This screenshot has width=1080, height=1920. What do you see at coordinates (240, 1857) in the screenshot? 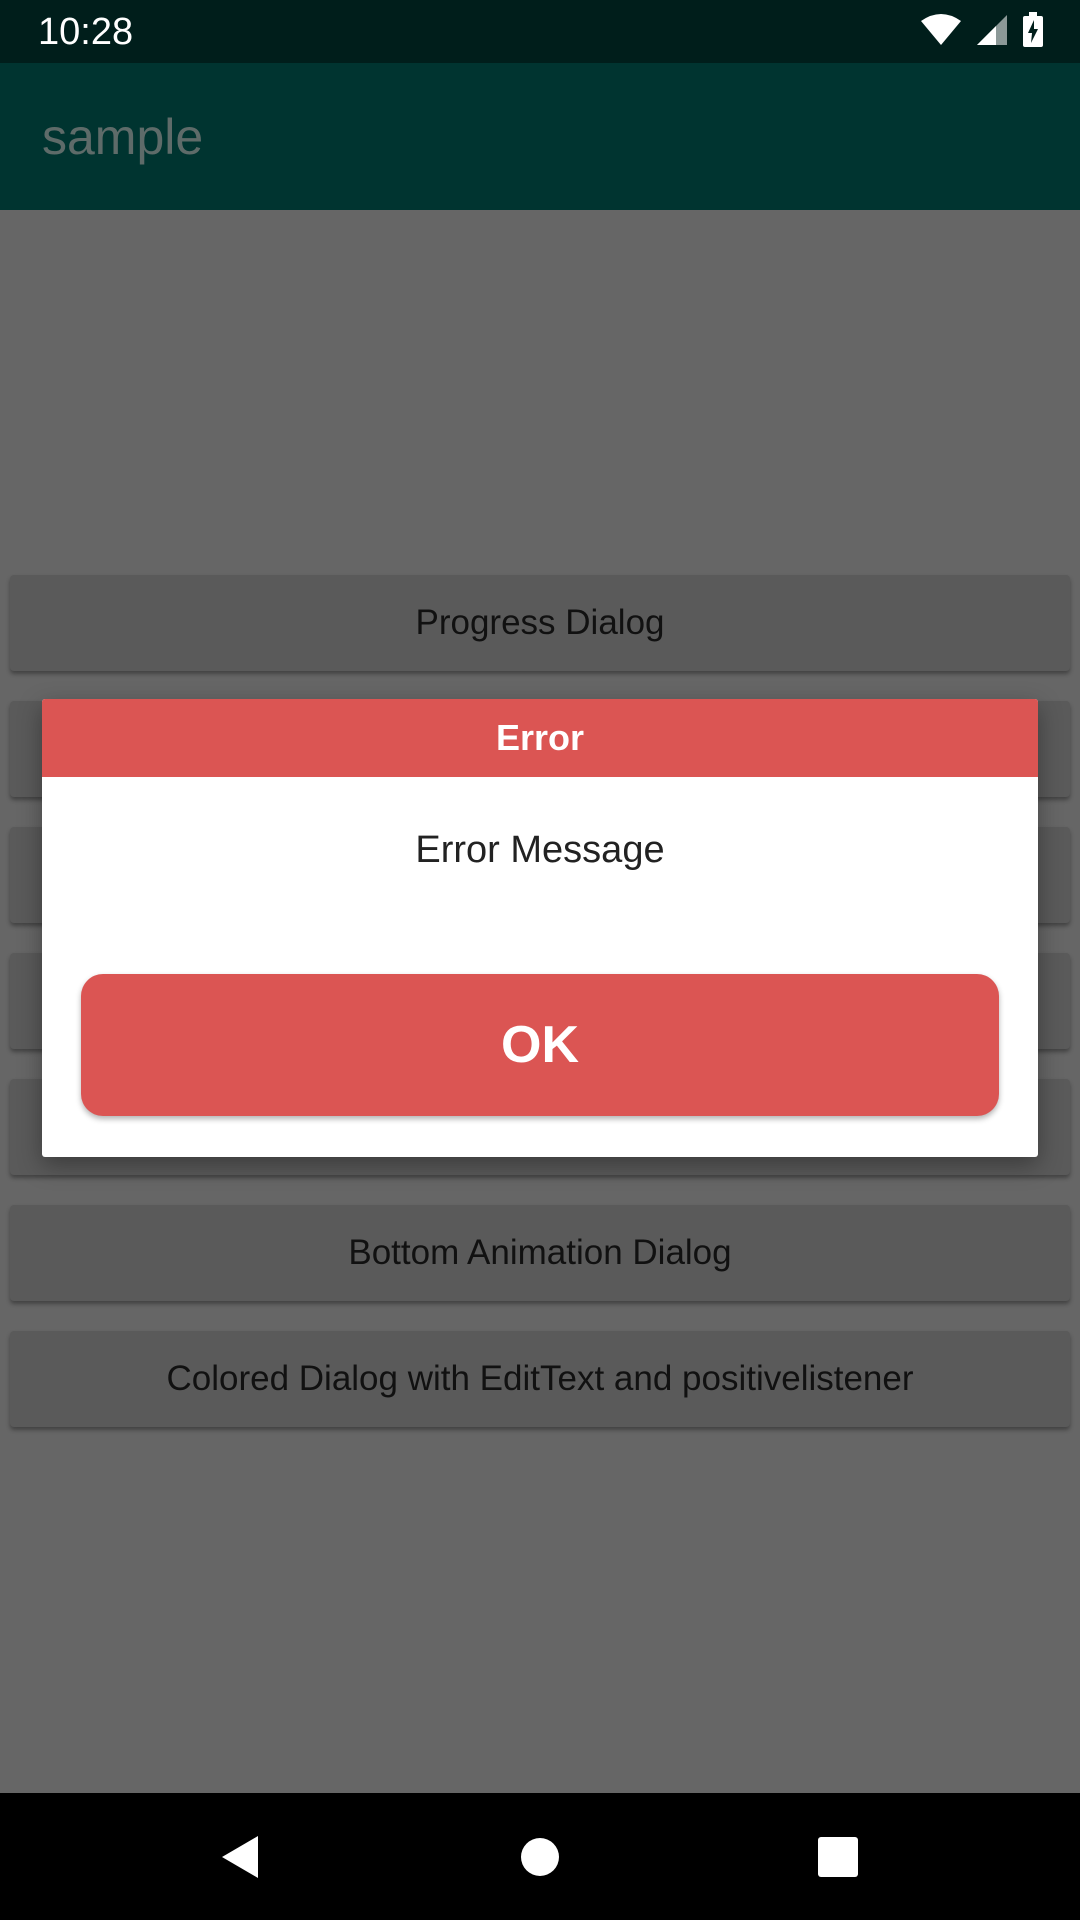
I see `back-icon` at bounding box center [240, 1857].